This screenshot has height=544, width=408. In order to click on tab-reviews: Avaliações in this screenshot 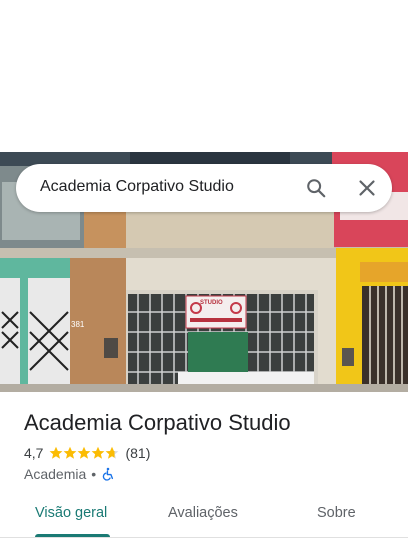, I will do `click(203, 513)`.